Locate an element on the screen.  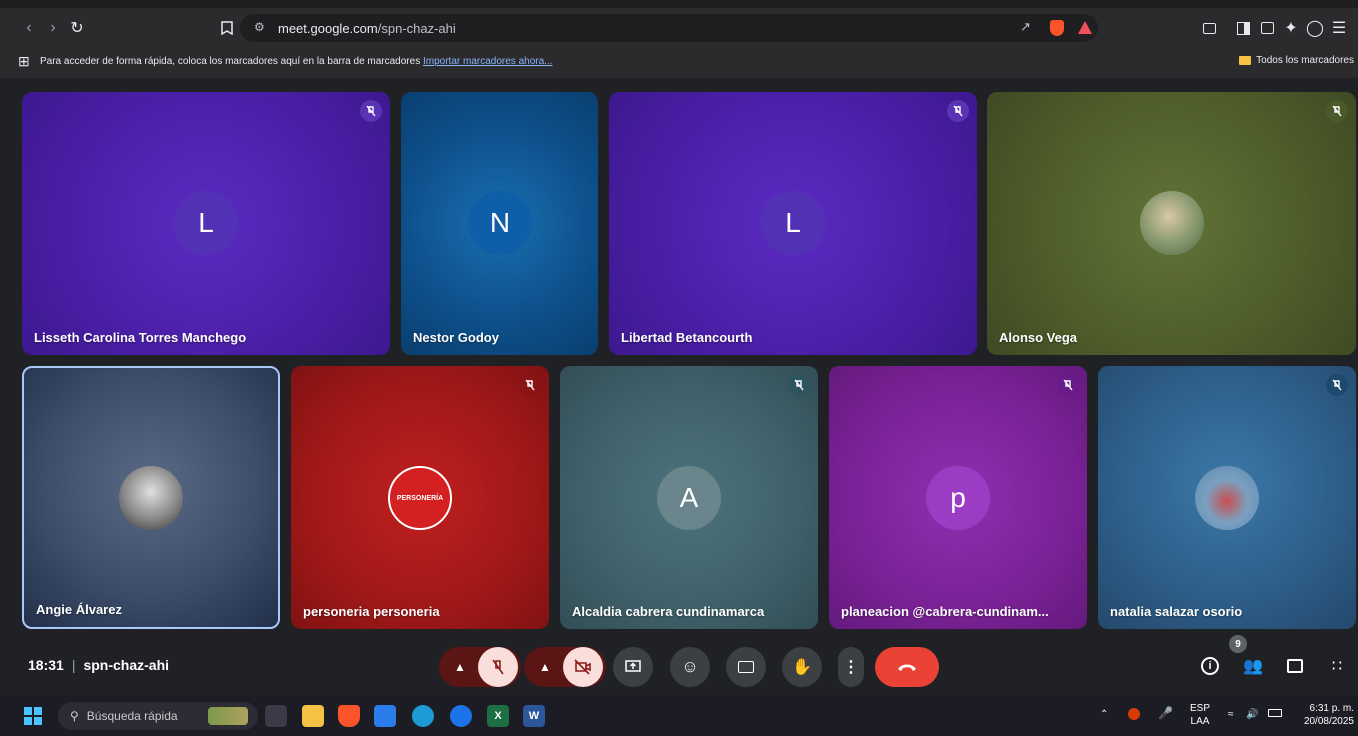
reactions-button: ☺ is located at coordinates (690, 667).